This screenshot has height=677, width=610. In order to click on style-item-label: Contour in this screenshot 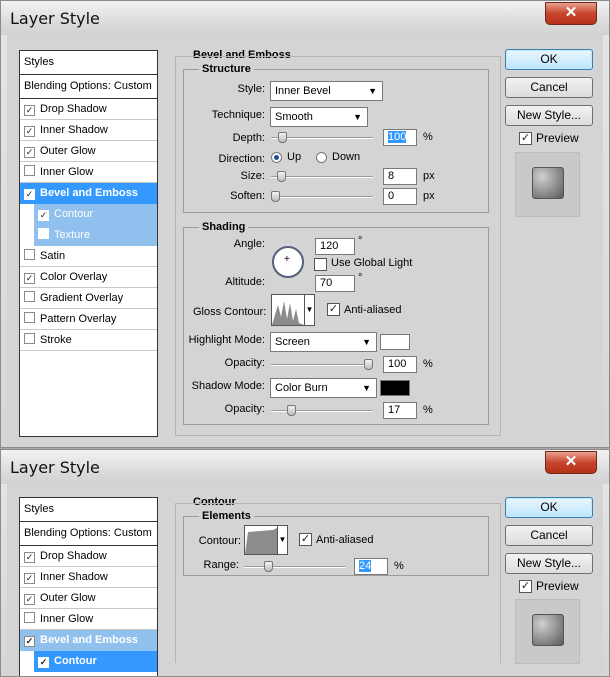, I will do `click(75, 661)`.